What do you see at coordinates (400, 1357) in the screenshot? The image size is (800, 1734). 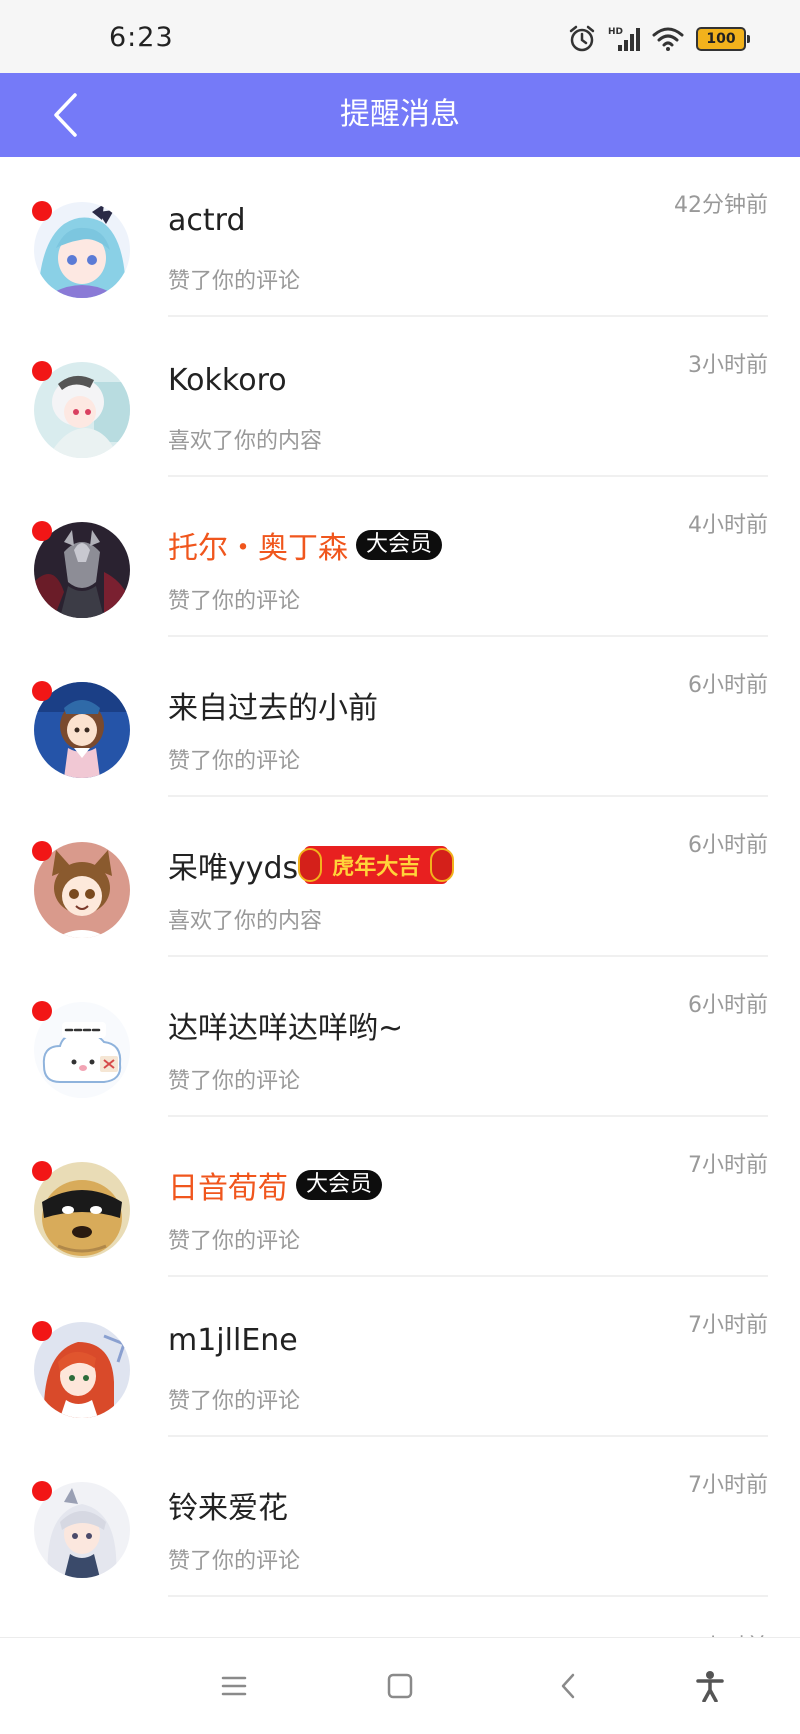 I see `list-item: m1jllEne 赞了你的评论 7小时前` at bounding box center [400, 1357].